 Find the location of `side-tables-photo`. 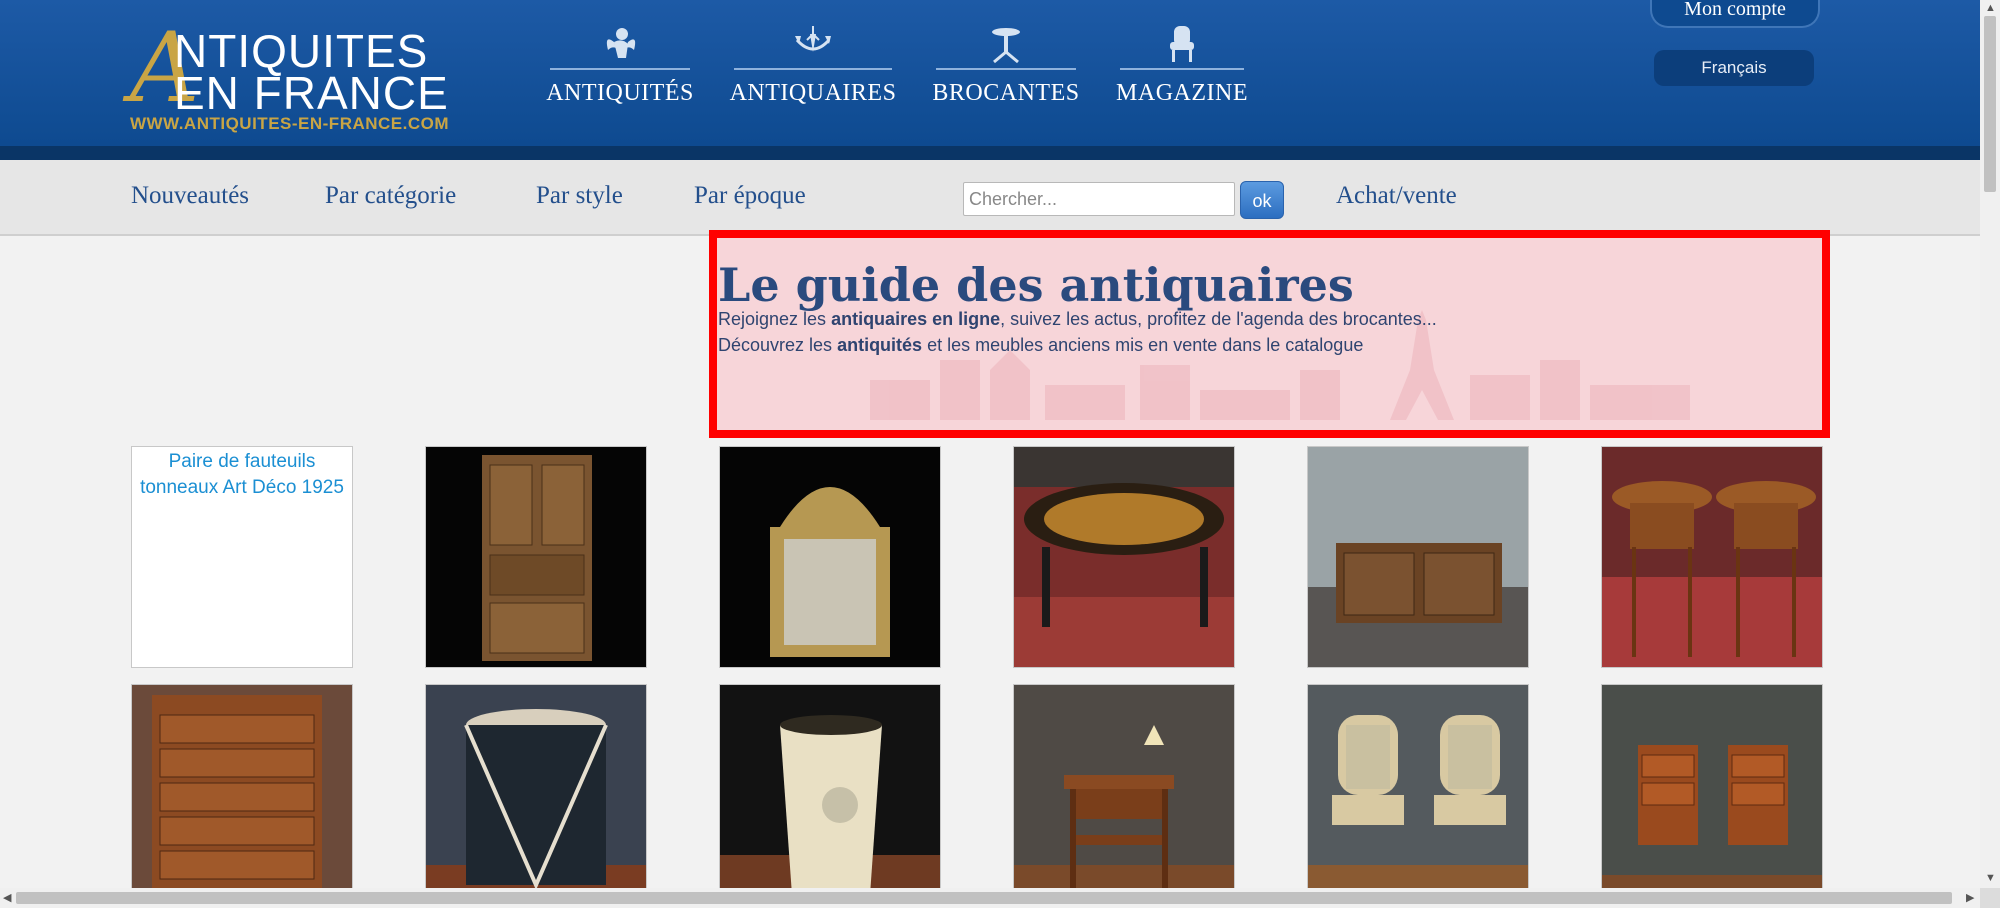

side-tables-photo is located at coordinates (1712, 557).